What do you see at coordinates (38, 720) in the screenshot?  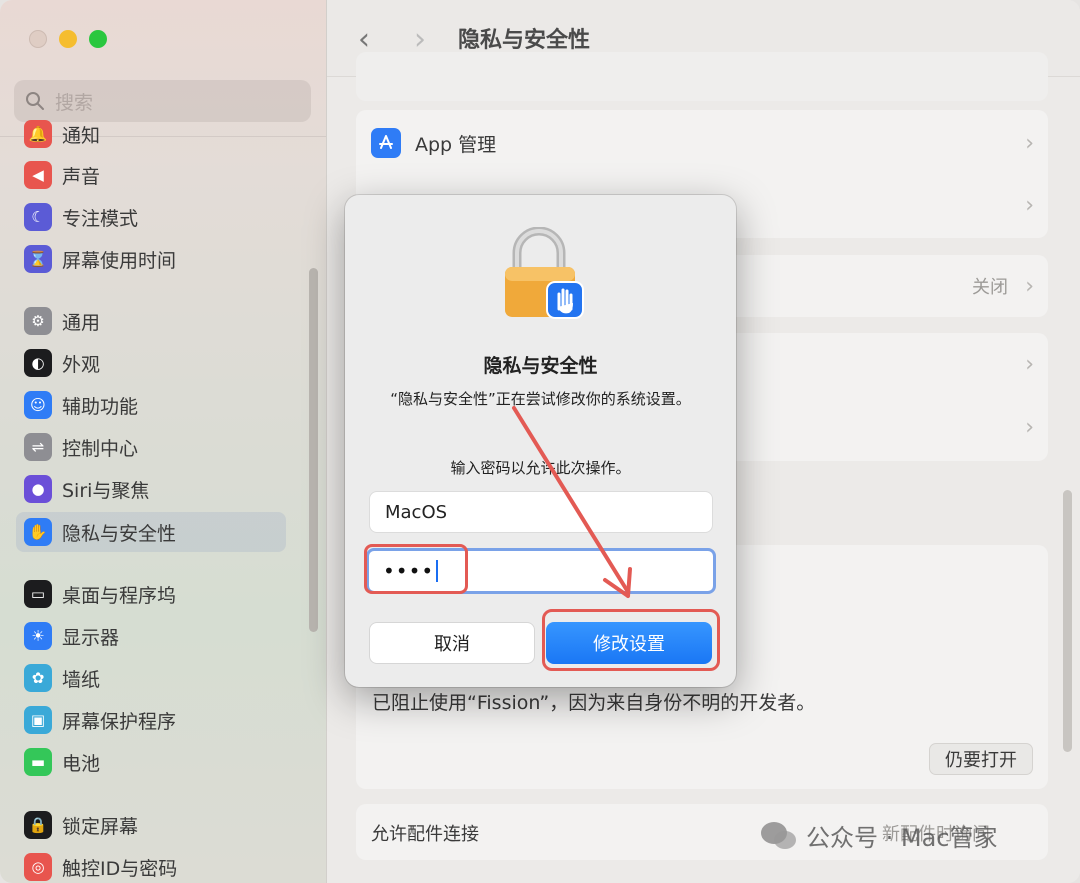 I see `screensaver-icon: ▣` at bounding box center [38, 720].